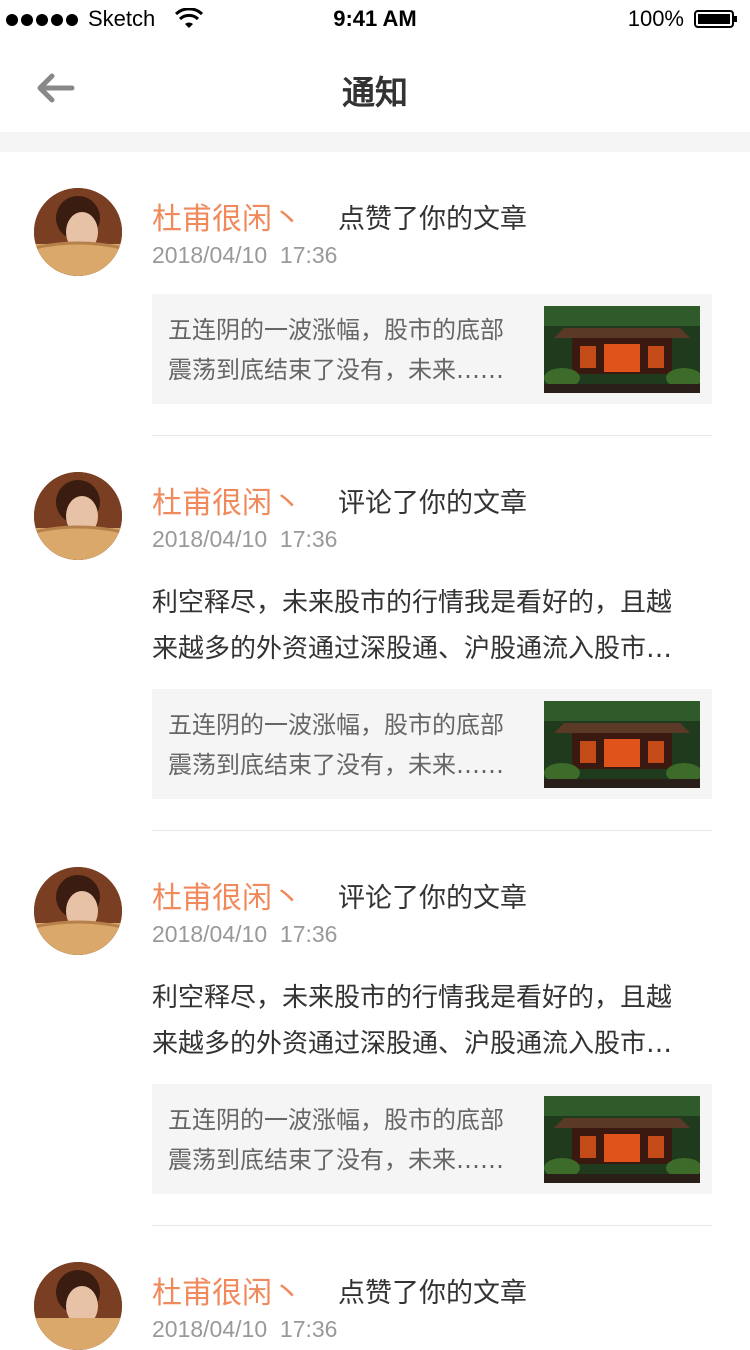  I want to click on navigation-bar: 通知, so click(375, 86).